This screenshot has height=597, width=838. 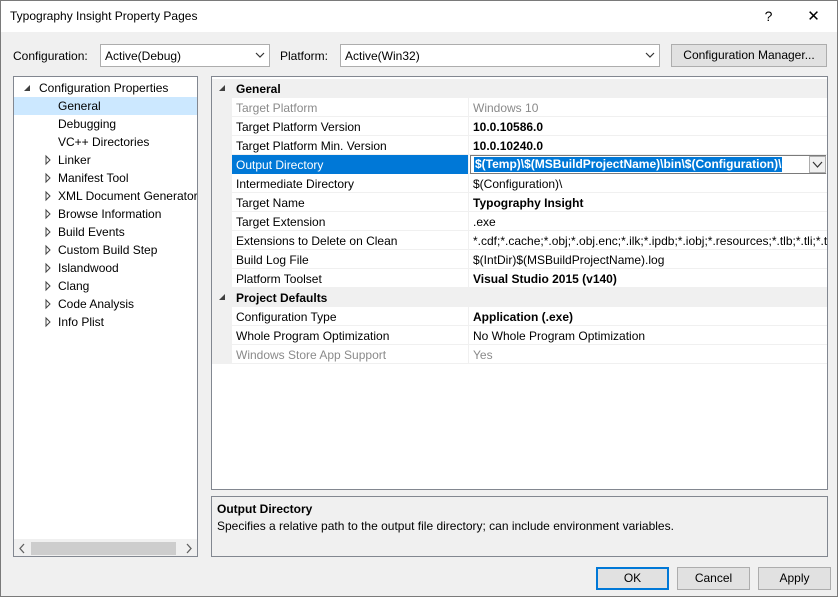 What do you see at coordinates (519, 145) in the screenshot?
I see `property-row: Target Platform Min. Version 10.0.10240.0` at bounding box center [519, 145].